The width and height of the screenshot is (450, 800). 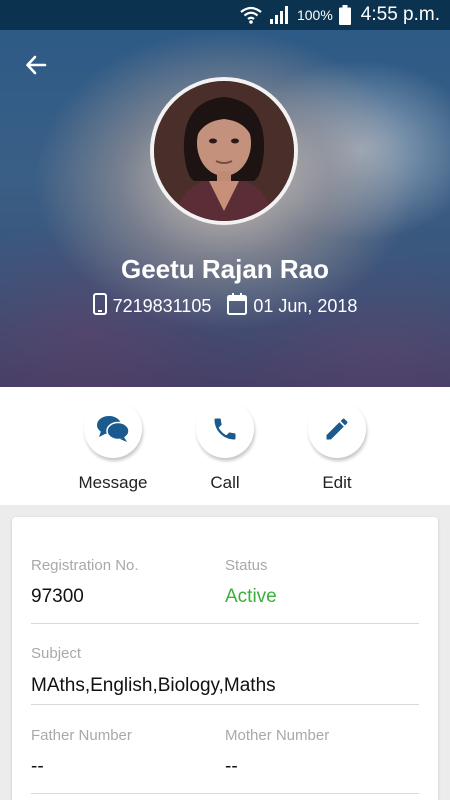 What do you see at coordinates (225, 482) in the screenshot?
I see `call-label: Call` at bounding box center [225, 482].